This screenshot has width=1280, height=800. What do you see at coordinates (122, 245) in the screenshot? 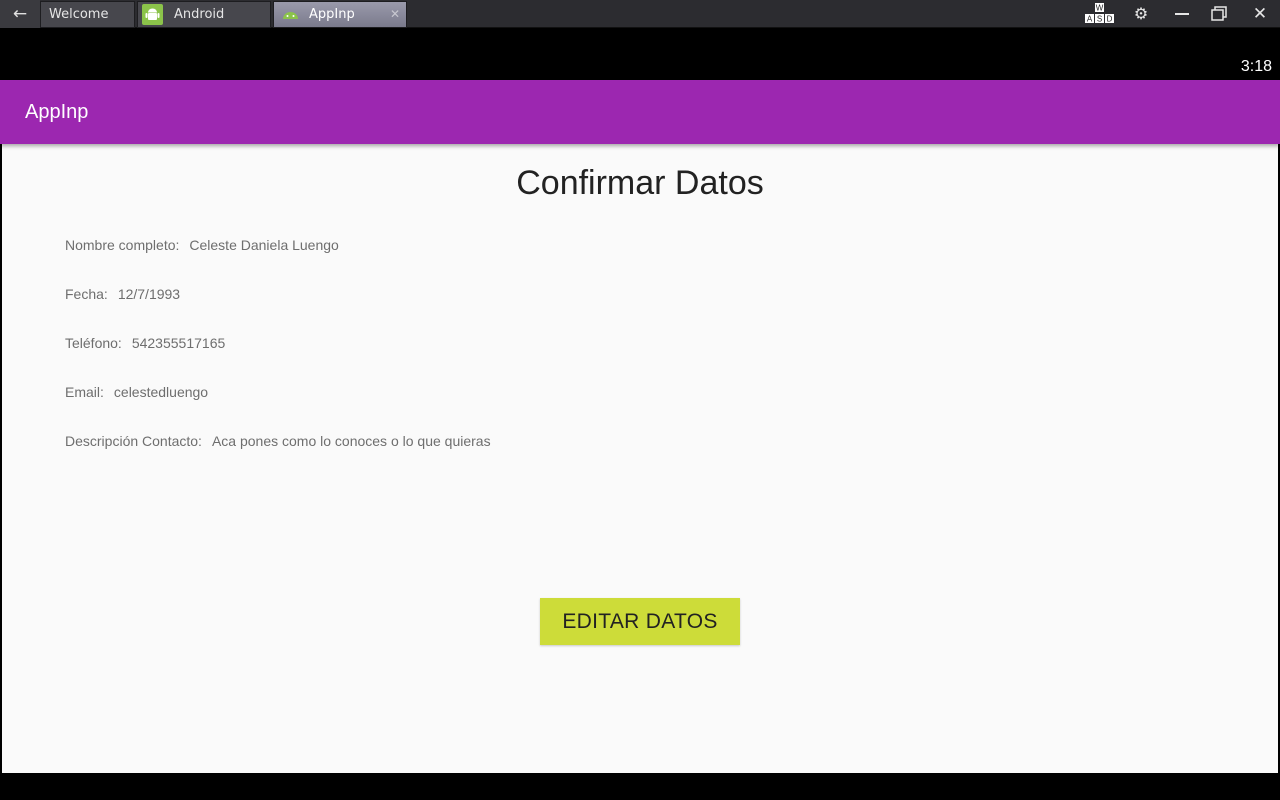
I see `field-label: Nombre completo:` at bounding box center [122, 245].